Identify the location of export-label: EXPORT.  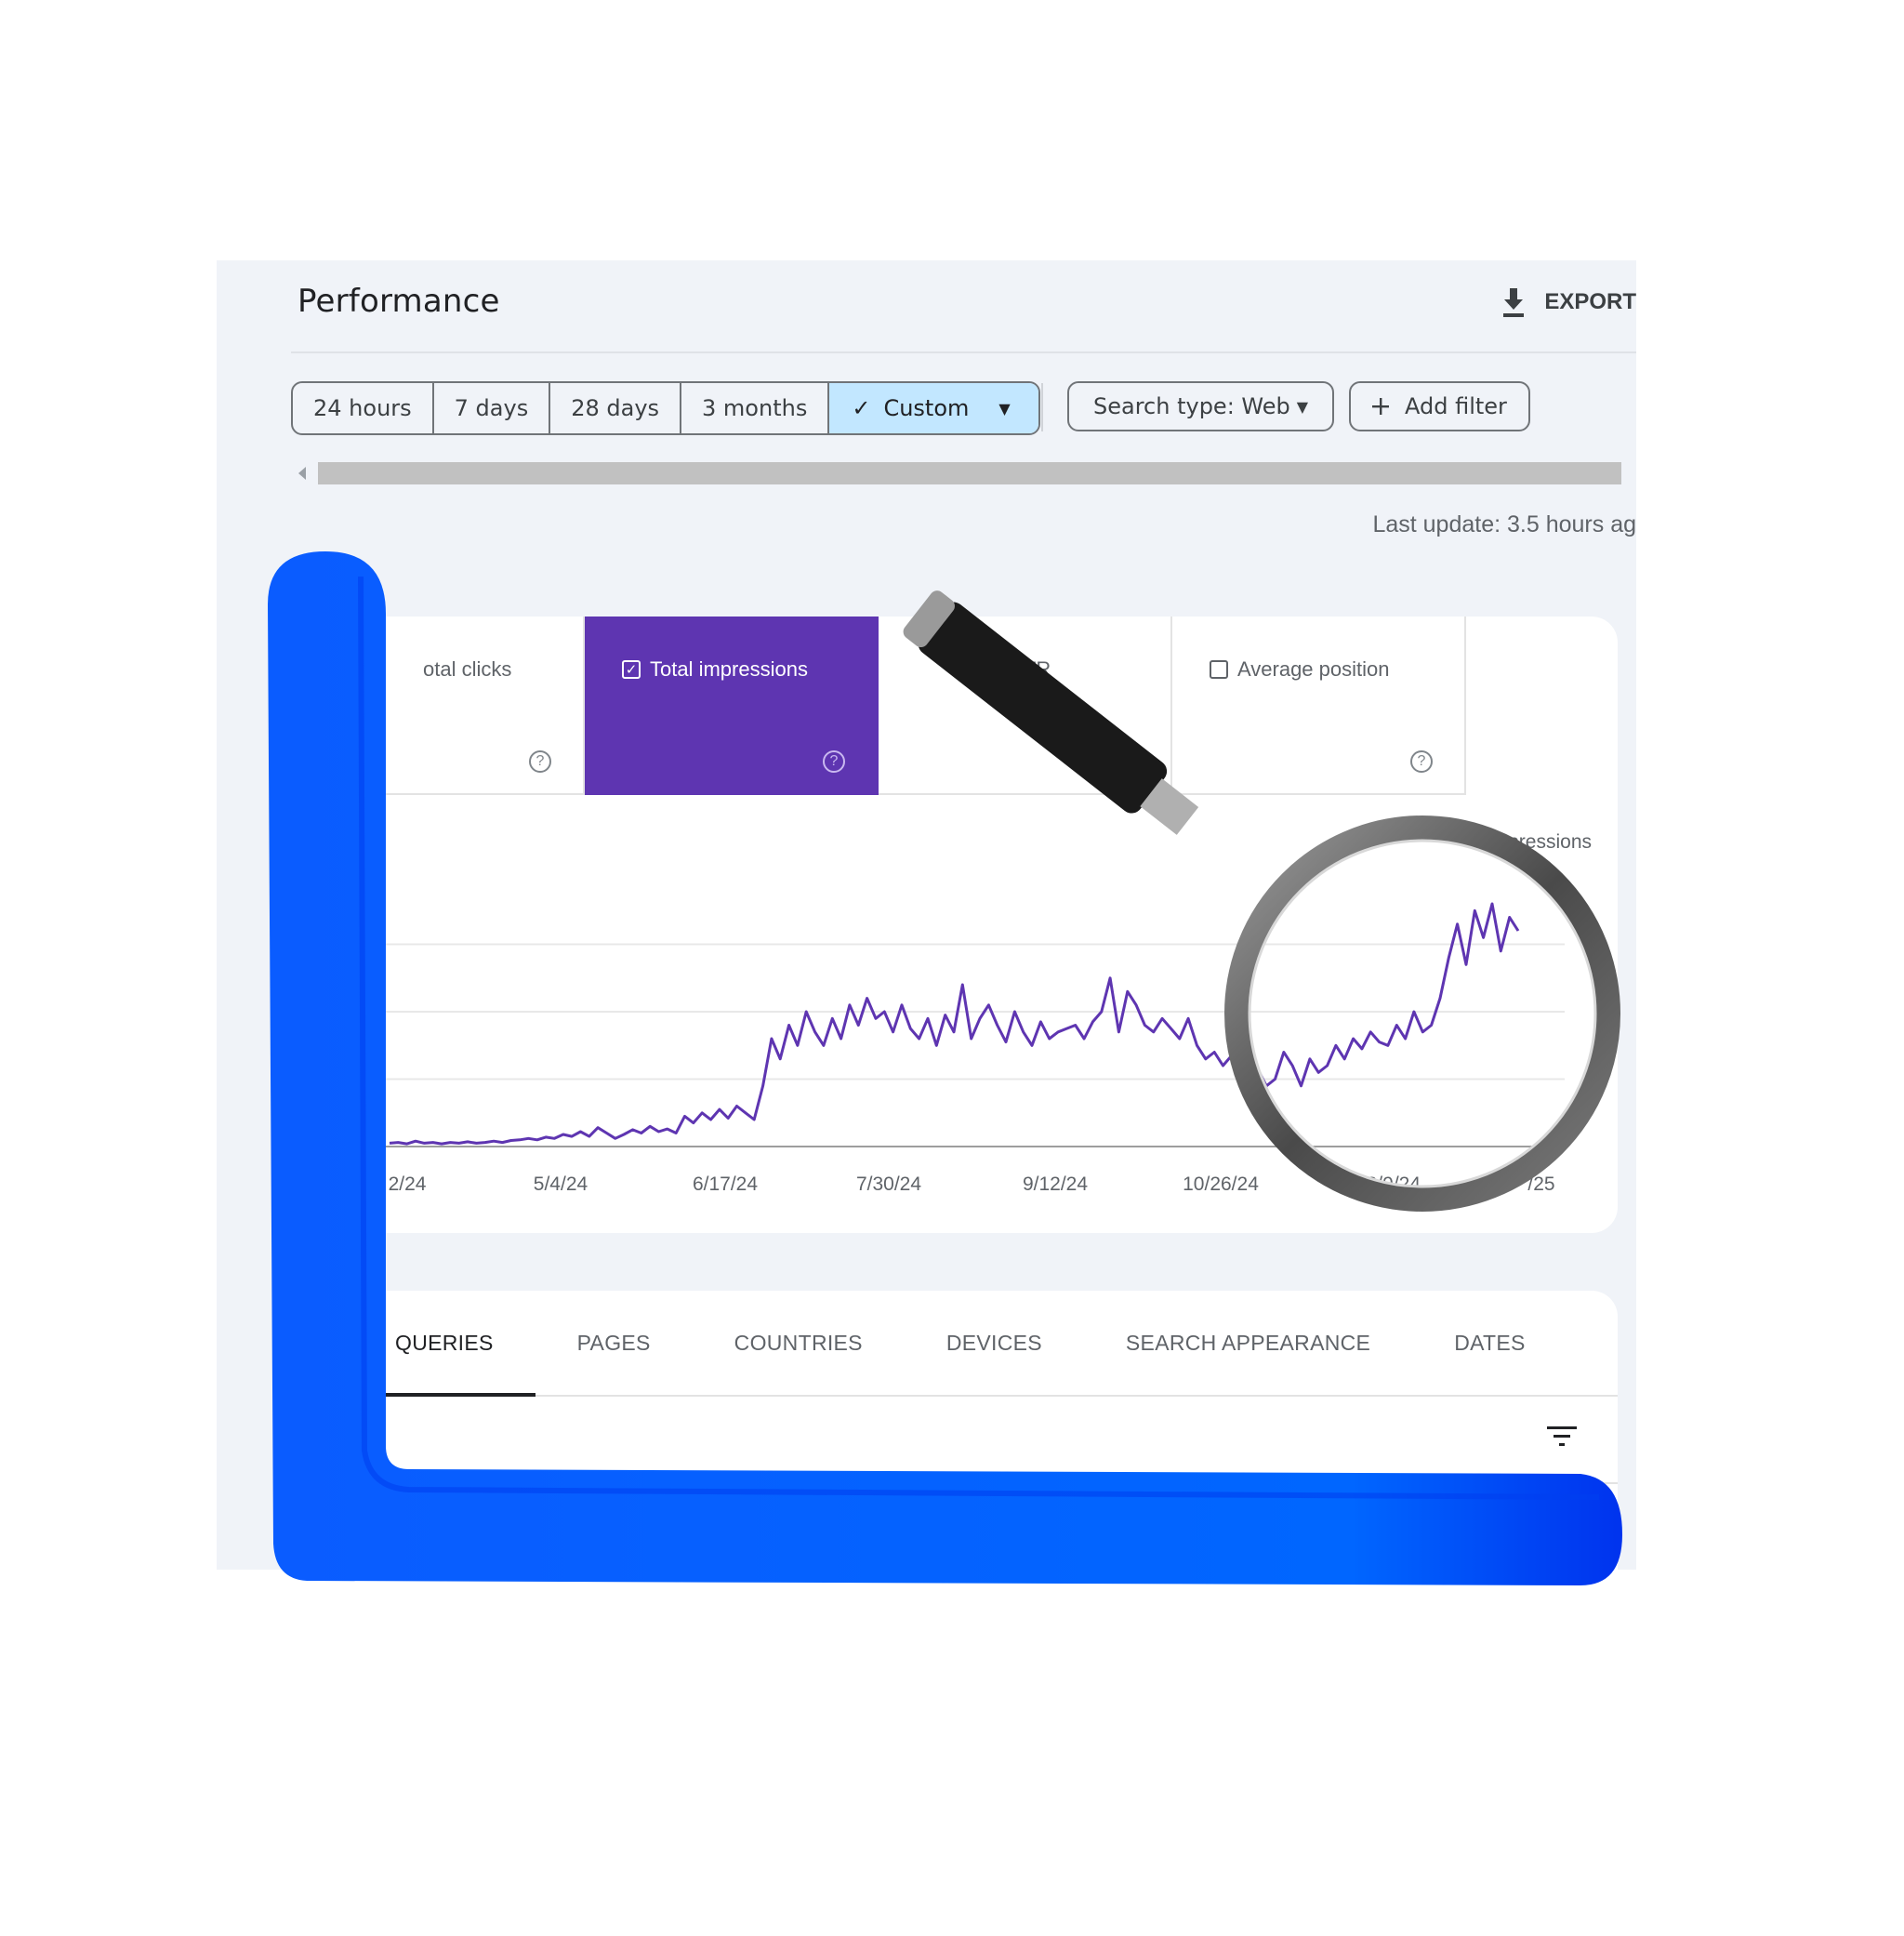
(1590, 301).